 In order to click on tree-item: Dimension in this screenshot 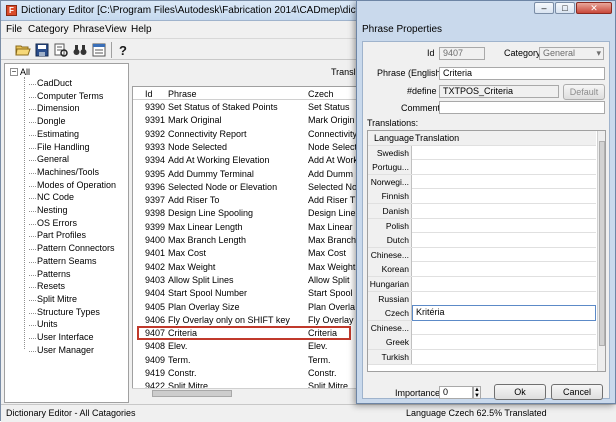, I will do `click(54, 109)`.